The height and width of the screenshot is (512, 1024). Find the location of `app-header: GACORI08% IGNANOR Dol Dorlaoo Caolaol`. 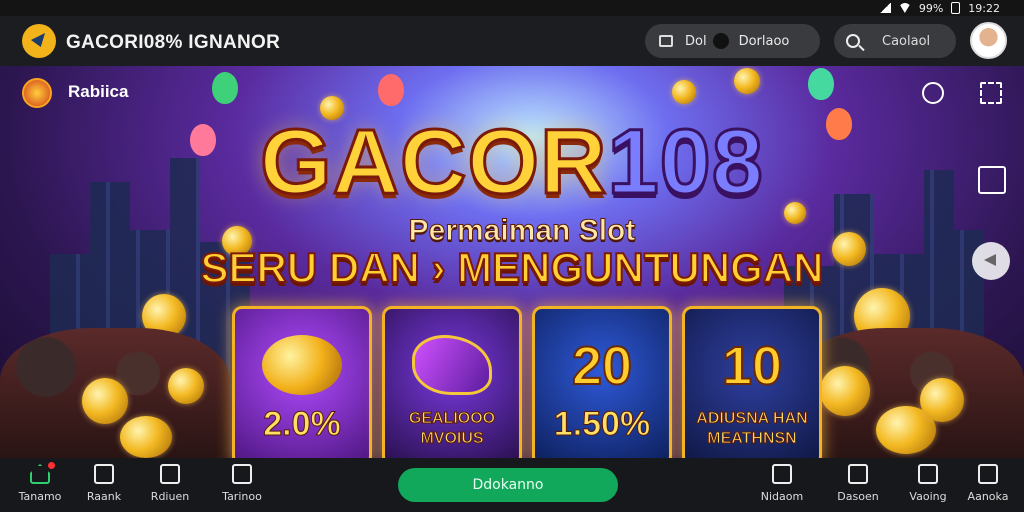

app-header: GACORI08% IGNANOR Dol Dorlaoo Caolaol is located at coordinates (512, 41).